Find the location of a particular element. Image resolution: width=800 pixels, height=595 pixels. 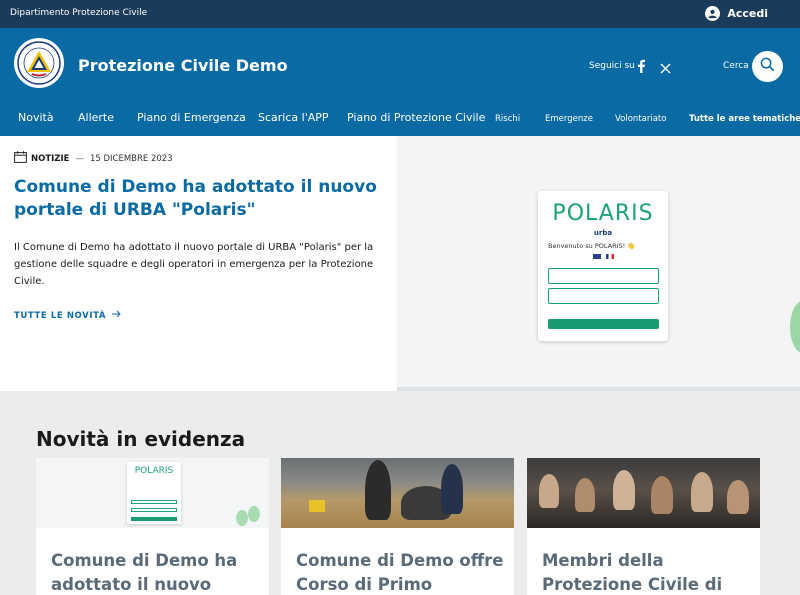

nav-item-volontariato: Volontariato is located at coordinates (640, 119).